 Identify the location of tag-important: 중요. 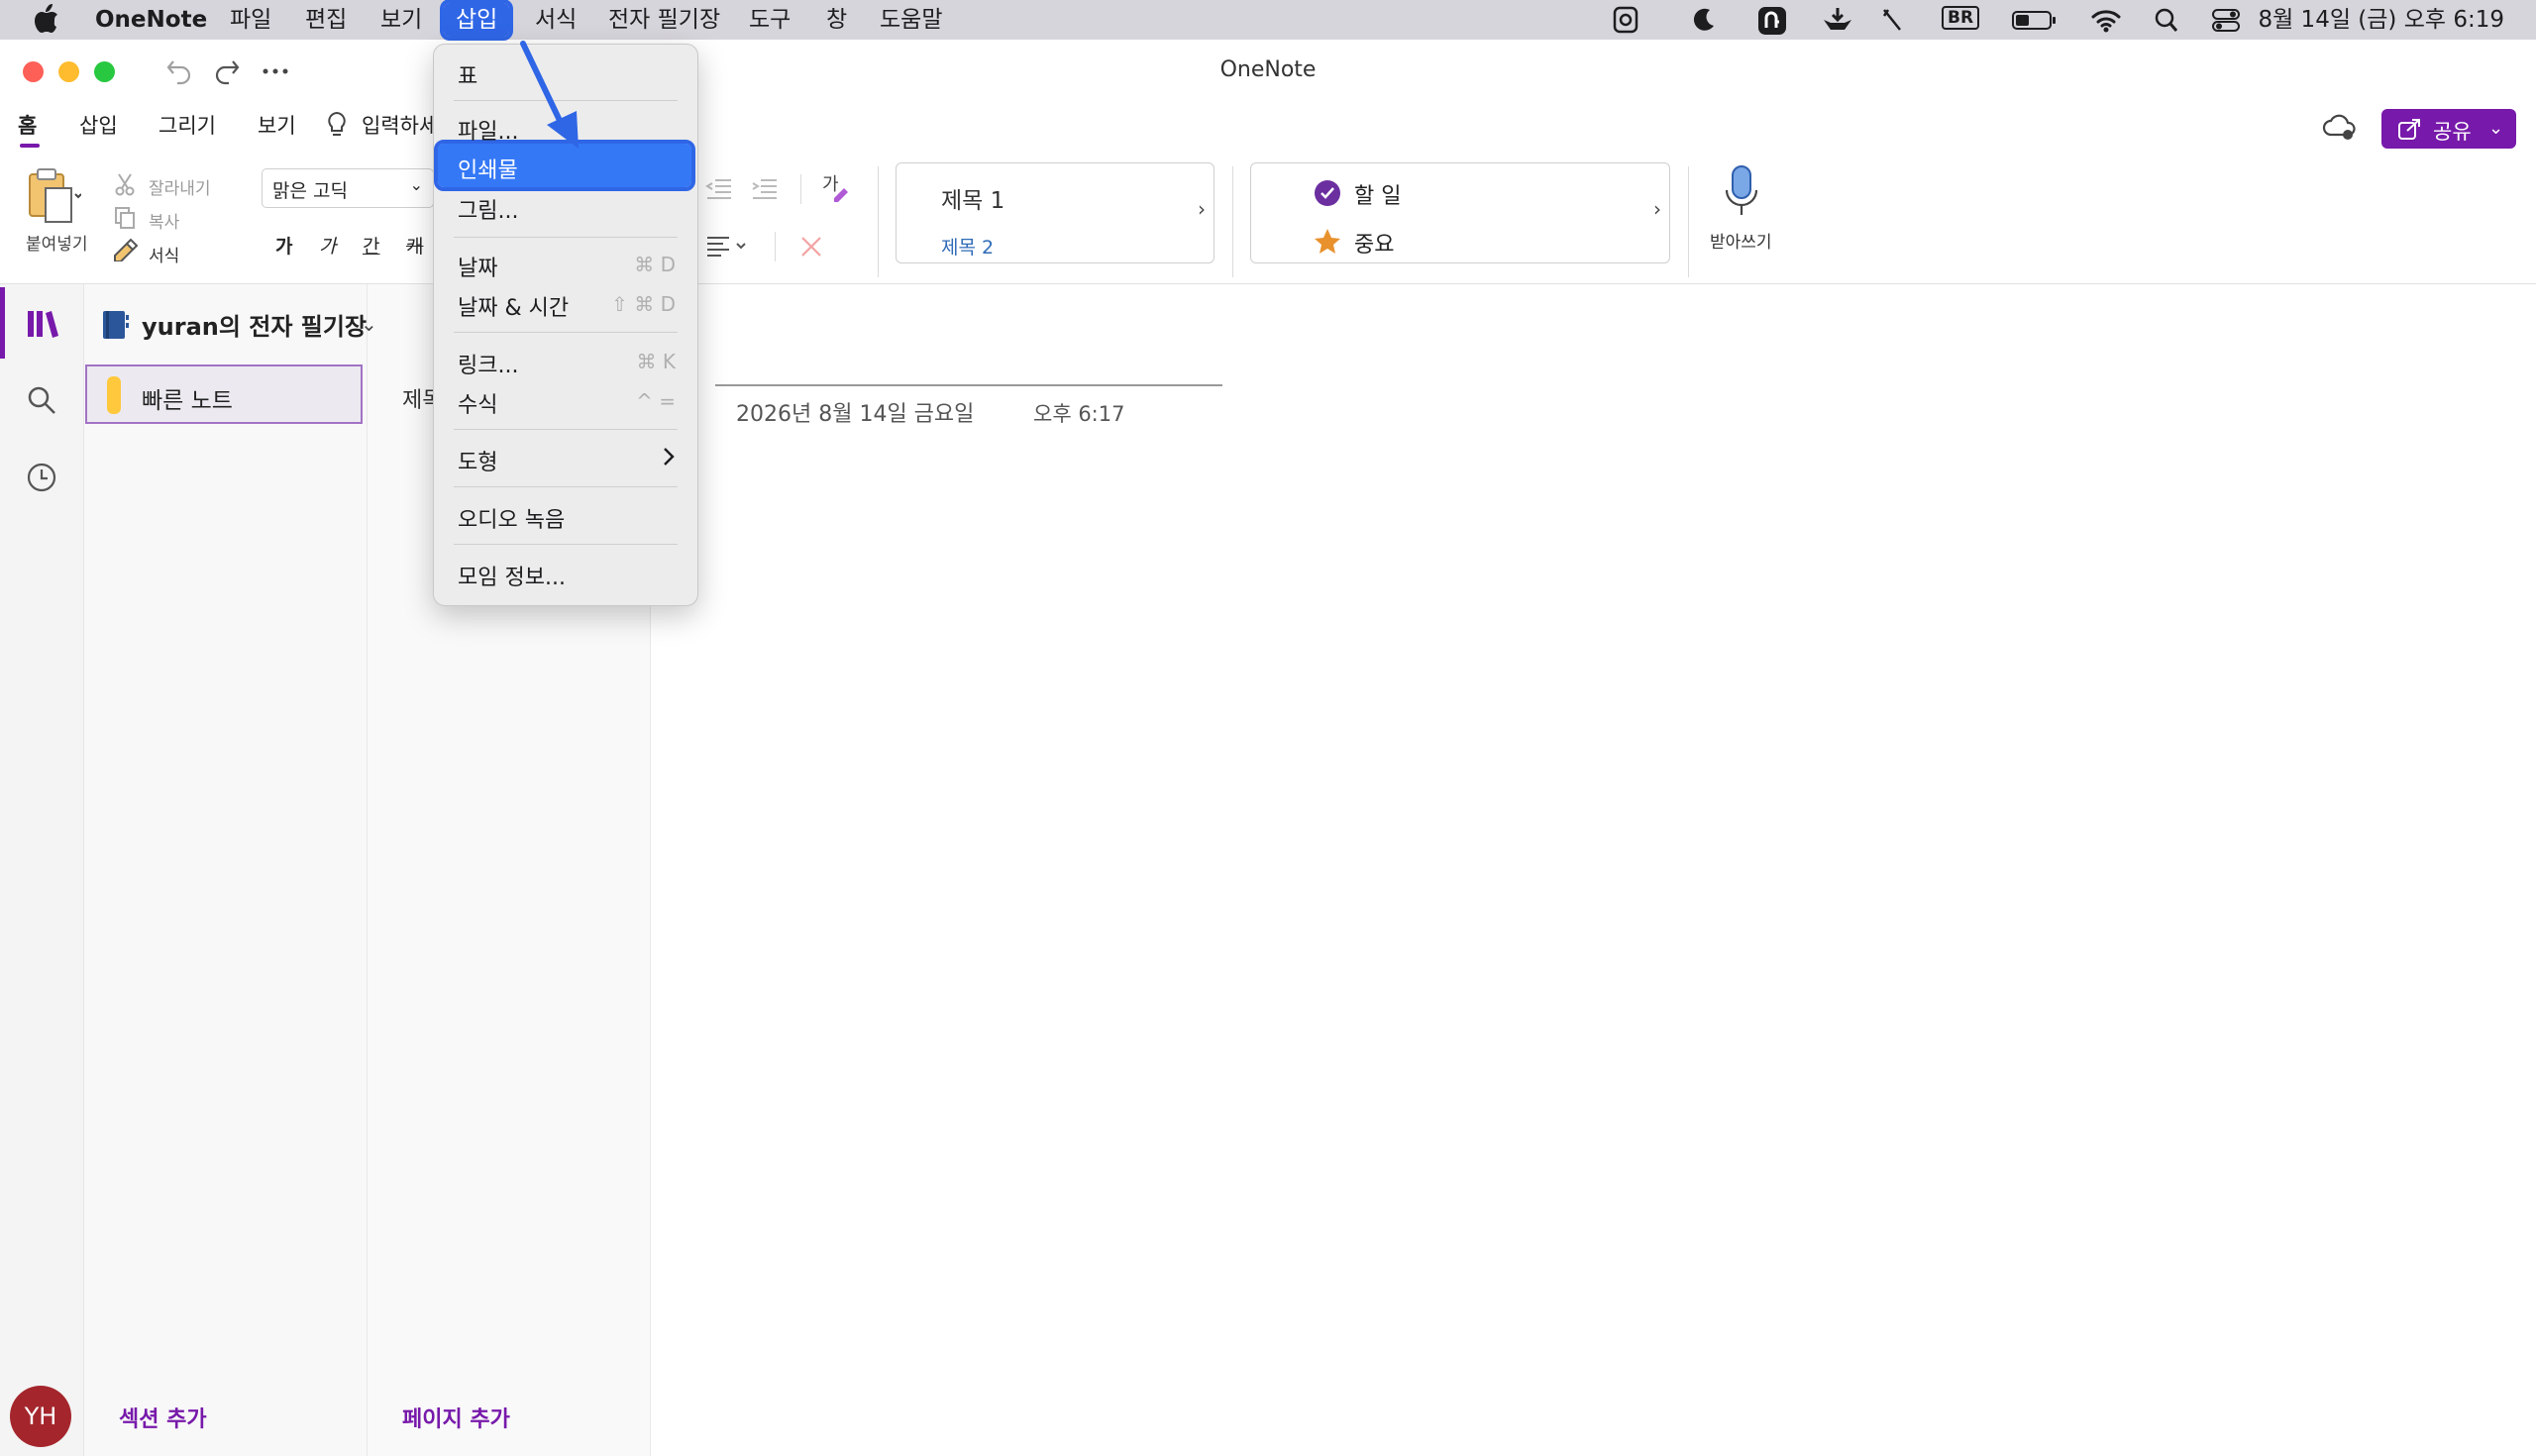
(1374, 243).